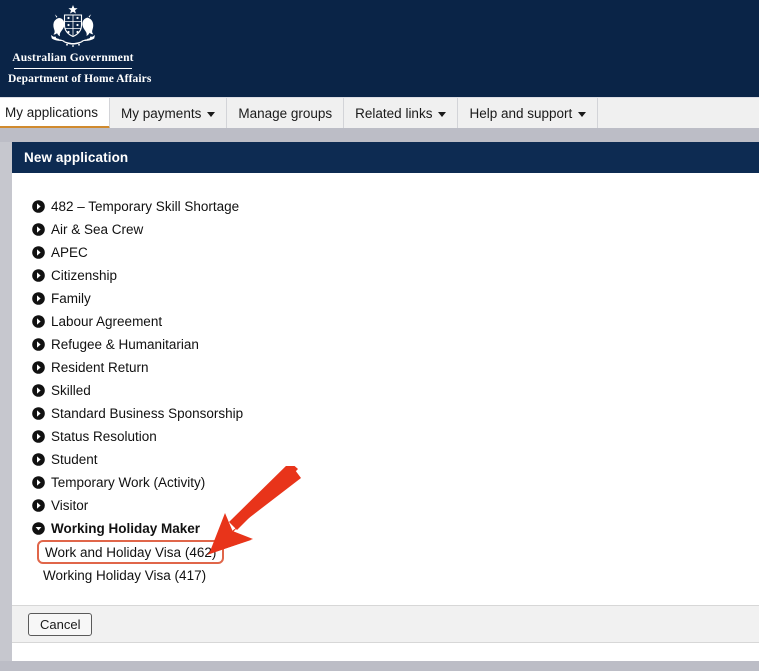 The image size is (759, 671). What do you see at coordinates (395, 206) in the screenshot?
I see `visa-category-item: 482 – Temporary Skill Shortage` at bounding box center [395, 206].